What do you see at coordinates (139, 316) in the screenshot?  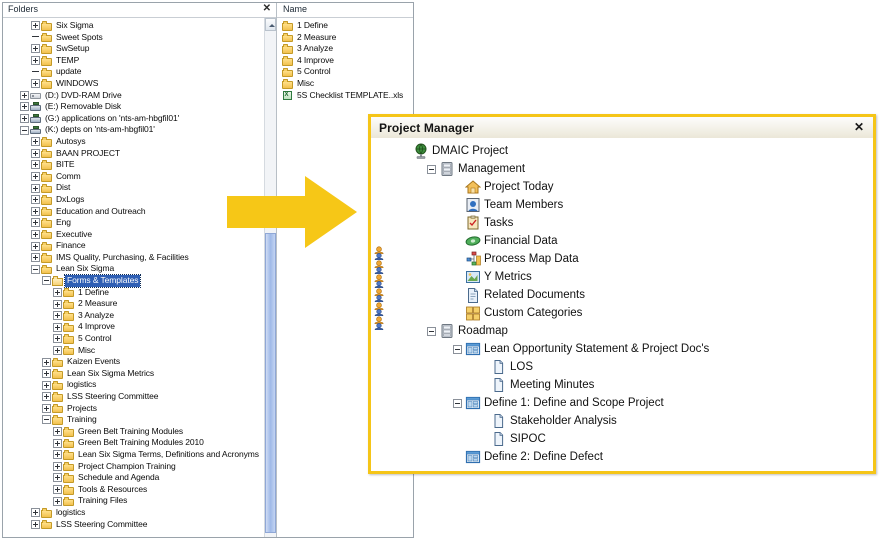 I see `folder-tree-item: 3 Analyze` at bounding box center [139, 316].